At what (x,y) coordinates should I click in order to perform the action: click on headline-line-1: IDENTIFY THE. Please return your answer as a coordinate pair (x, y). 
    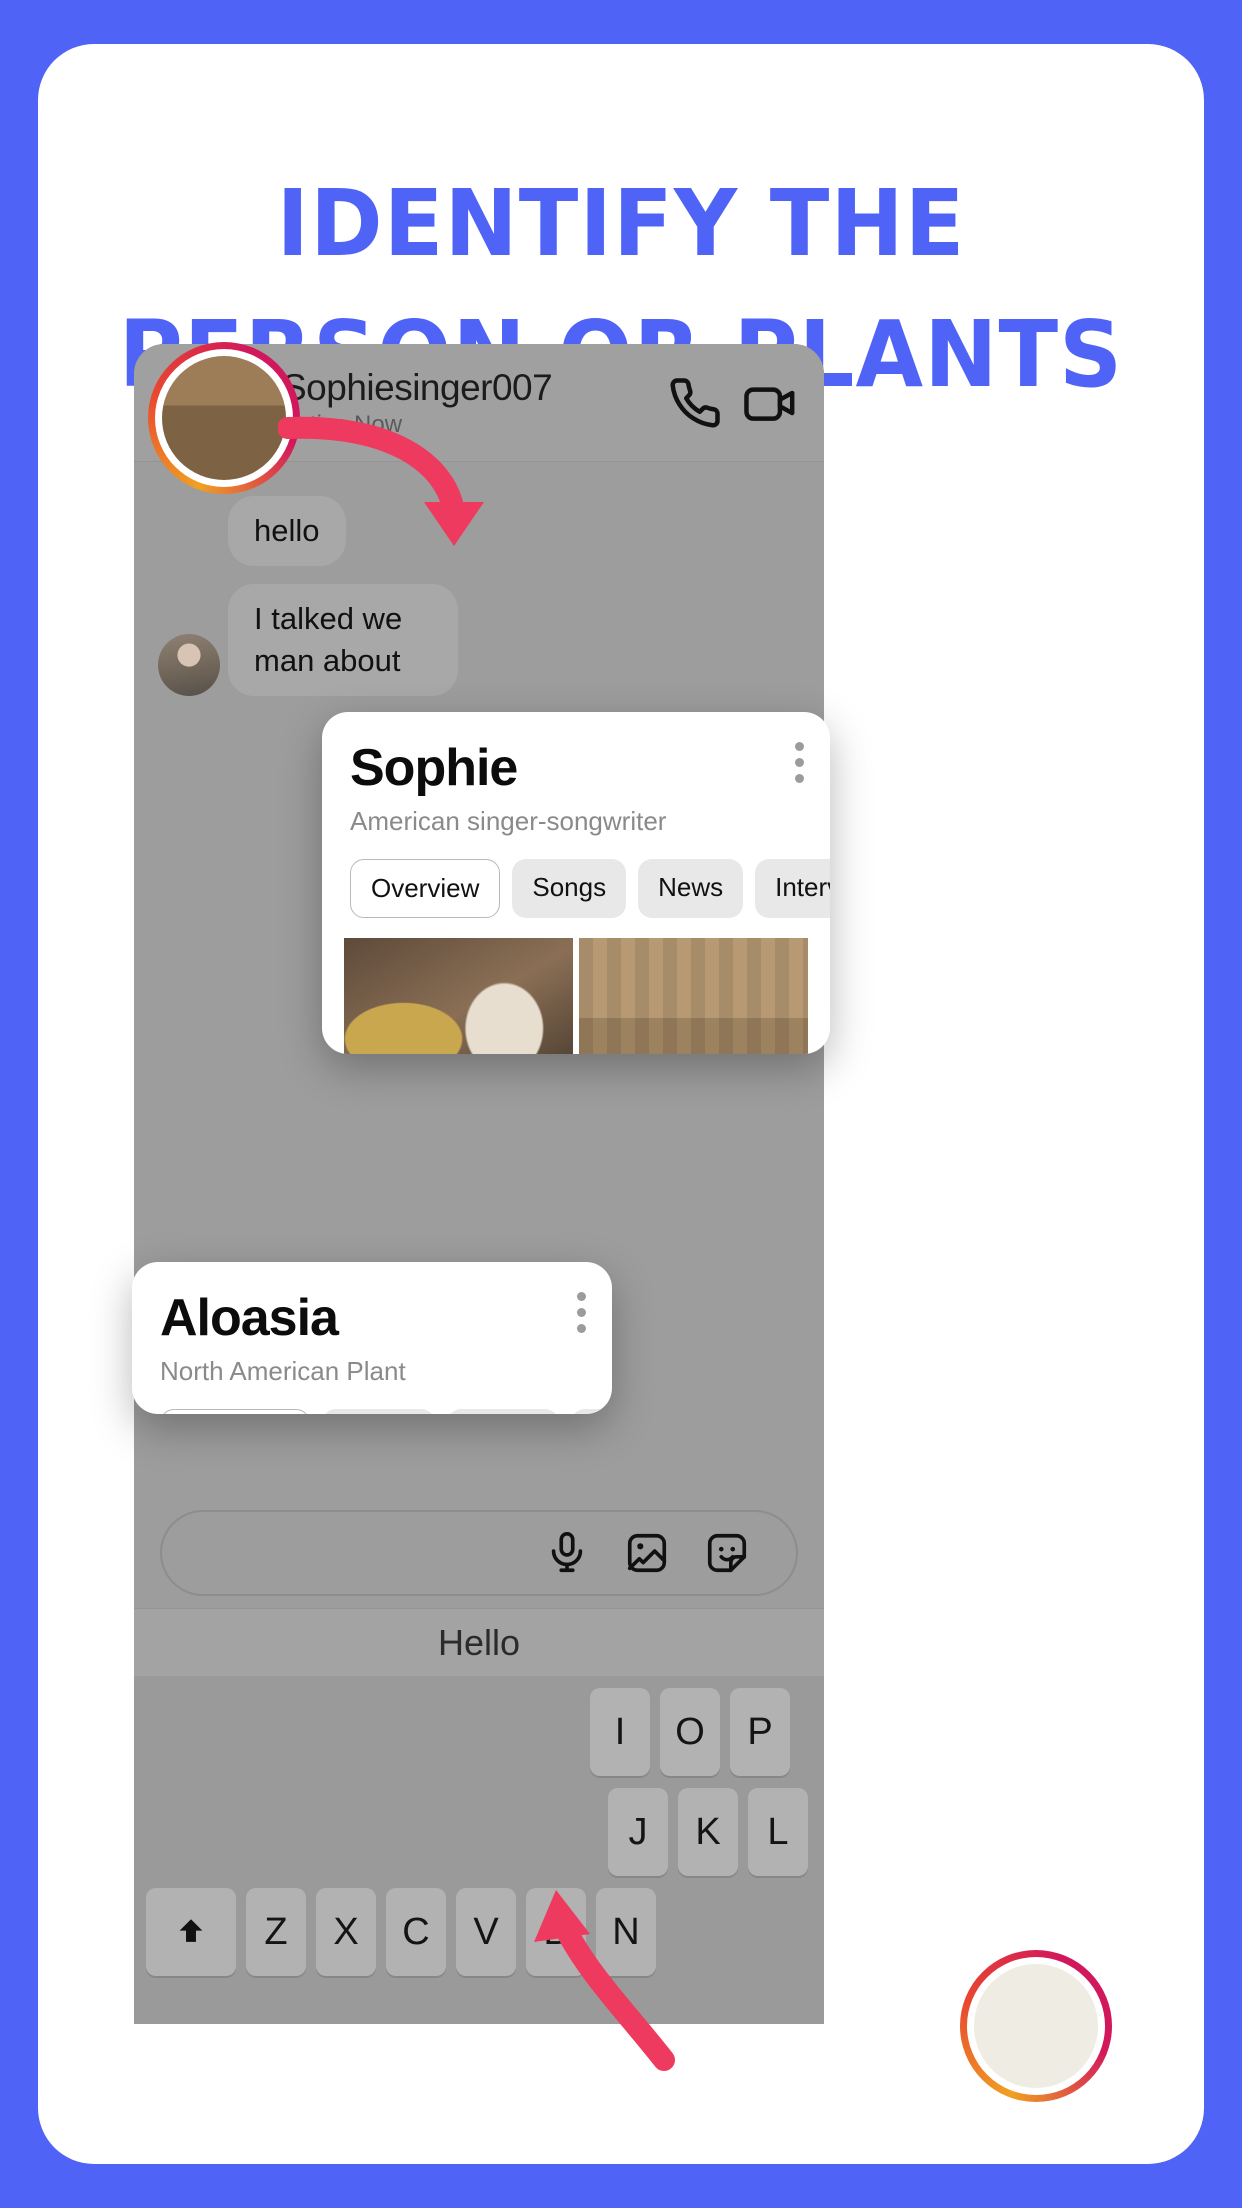
    Looking at the image, I should click on (621, 224).